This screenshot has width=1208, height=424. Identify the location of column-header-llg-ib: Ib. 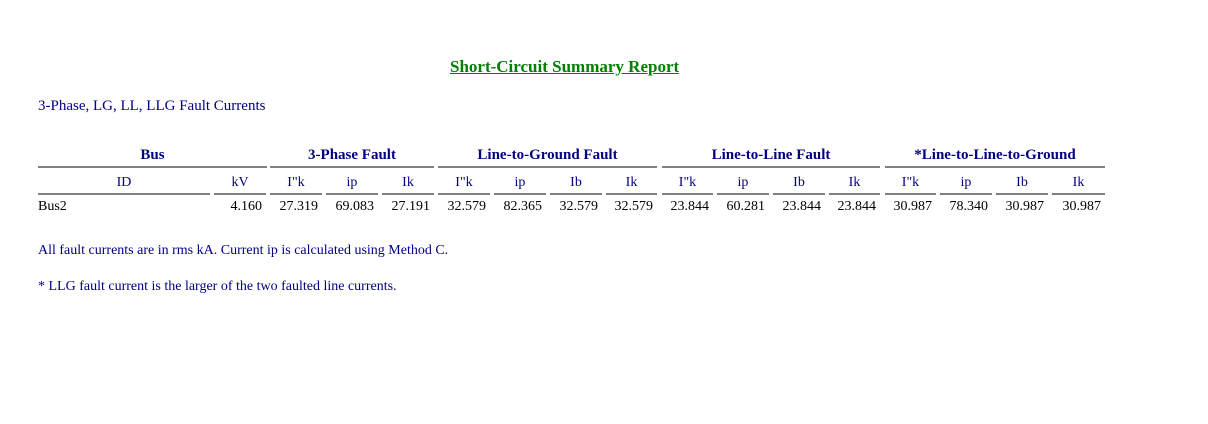
(1022, 184).